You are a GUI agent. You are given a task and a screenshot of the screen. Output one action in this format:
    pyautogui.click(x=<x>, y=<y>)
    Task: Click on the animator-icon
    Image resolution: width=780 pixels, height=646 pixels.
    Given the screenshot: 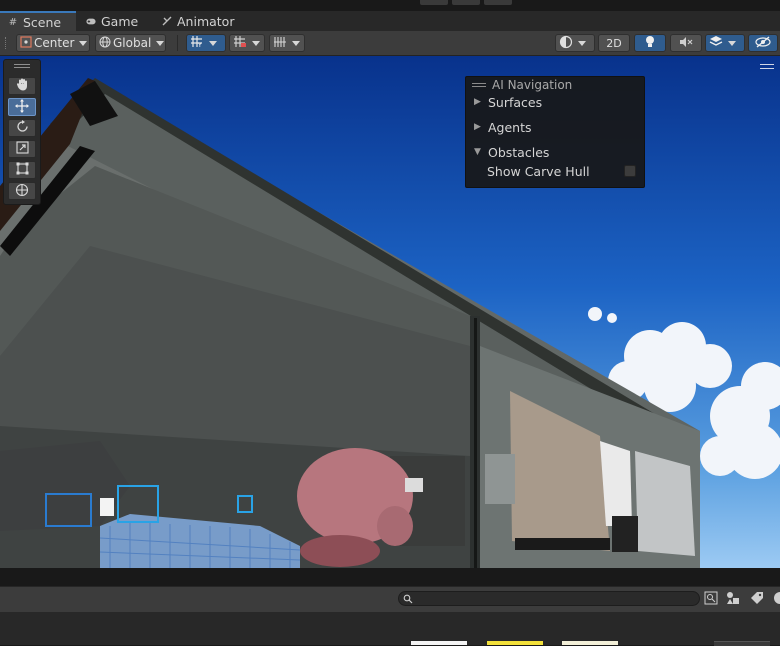 What is the action you would take?
    pyautogui.click(x=167, y=21)
    